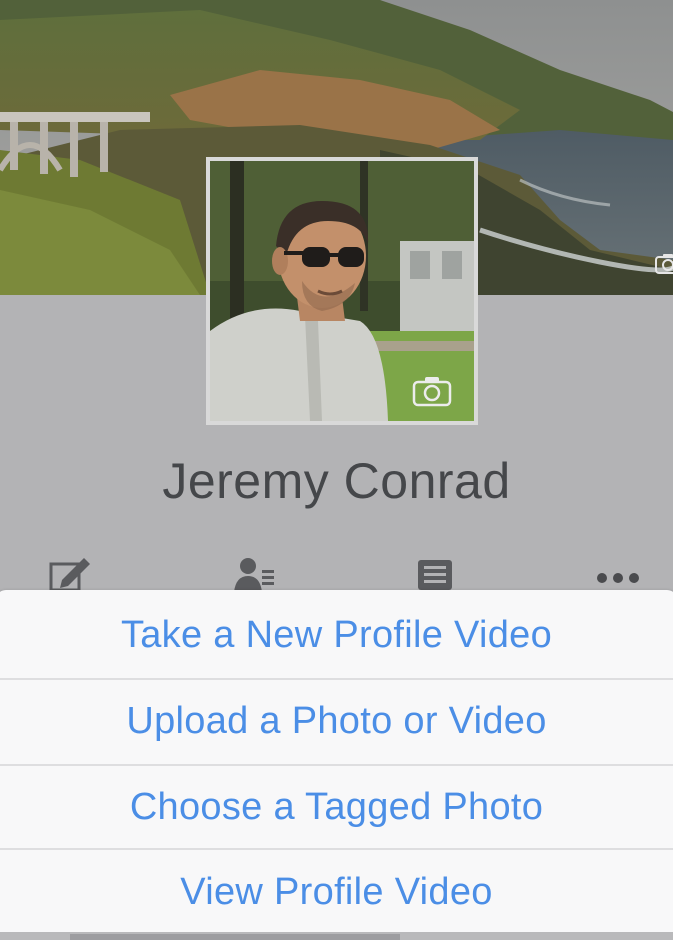 The image size is (673, 940). Describe the element at coordinates (664, 263) in the screenshot. I see `cover-camera-icon` at that location.